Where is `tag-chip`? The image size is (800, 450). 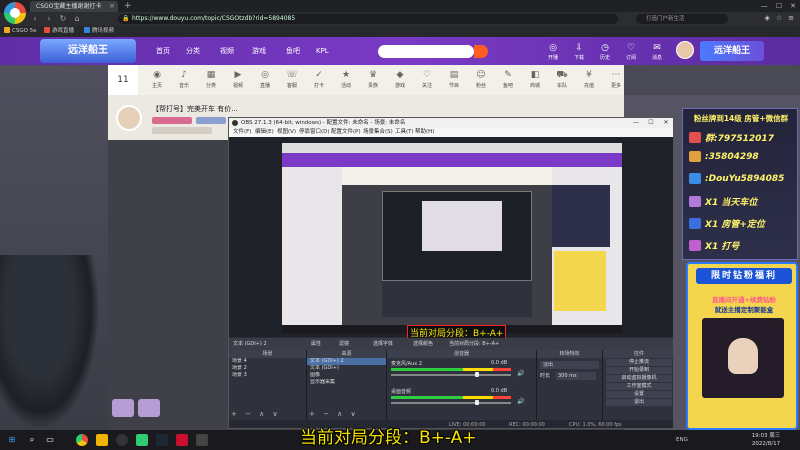
tag-chip is located at coordinates (211, 120).